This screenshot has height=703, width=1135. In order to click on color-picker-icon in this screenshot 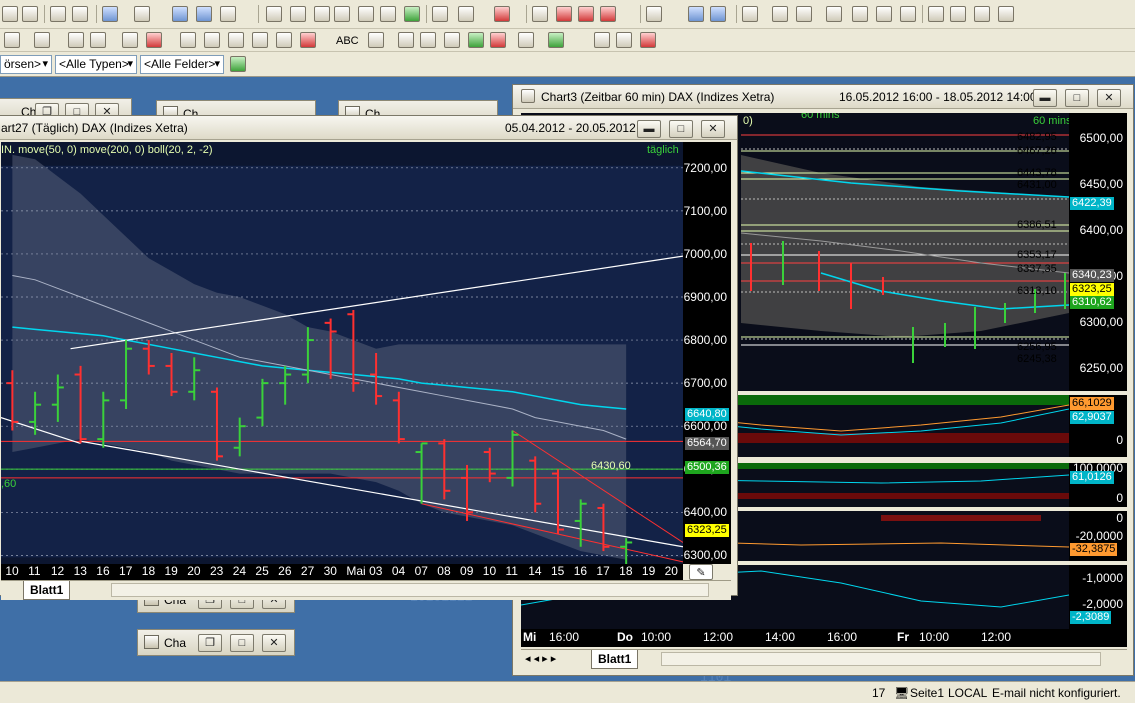, I will do `click(556, 40)`.